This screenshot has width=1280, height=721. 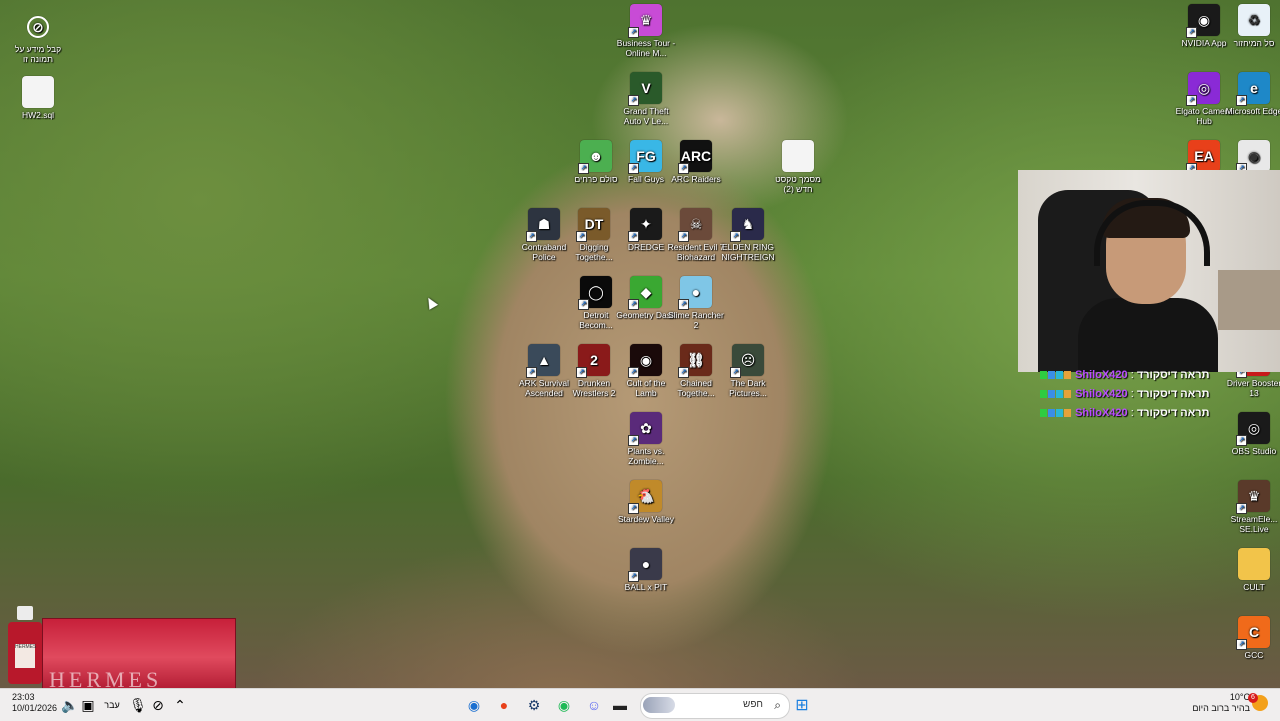 I want to click on desktop-icon-elden-ring: ♞ ↗ ELDEN RING NIGHTREIGN, so click(x=748, y=235).